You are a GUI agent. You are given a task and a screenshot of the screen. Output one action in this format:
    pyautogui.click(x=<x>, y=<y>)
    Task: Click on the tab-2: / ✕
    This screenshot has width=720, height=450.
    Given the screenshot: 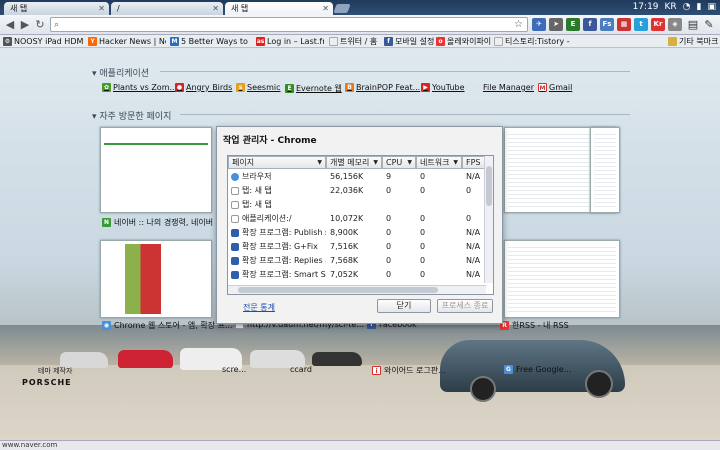 What is the action you would take?
    pyautogui.click(x=167, y=8)
    